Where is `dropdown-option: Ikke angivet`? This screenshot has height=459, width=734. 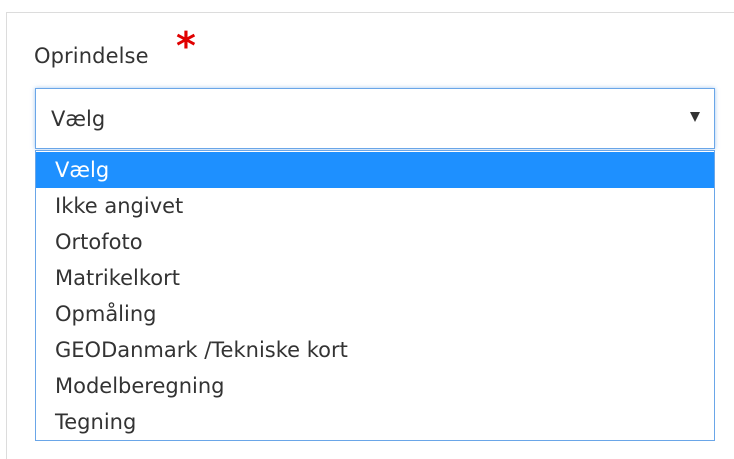 dropdown-option: Ikke angivet is located at coordinates (375, 206).